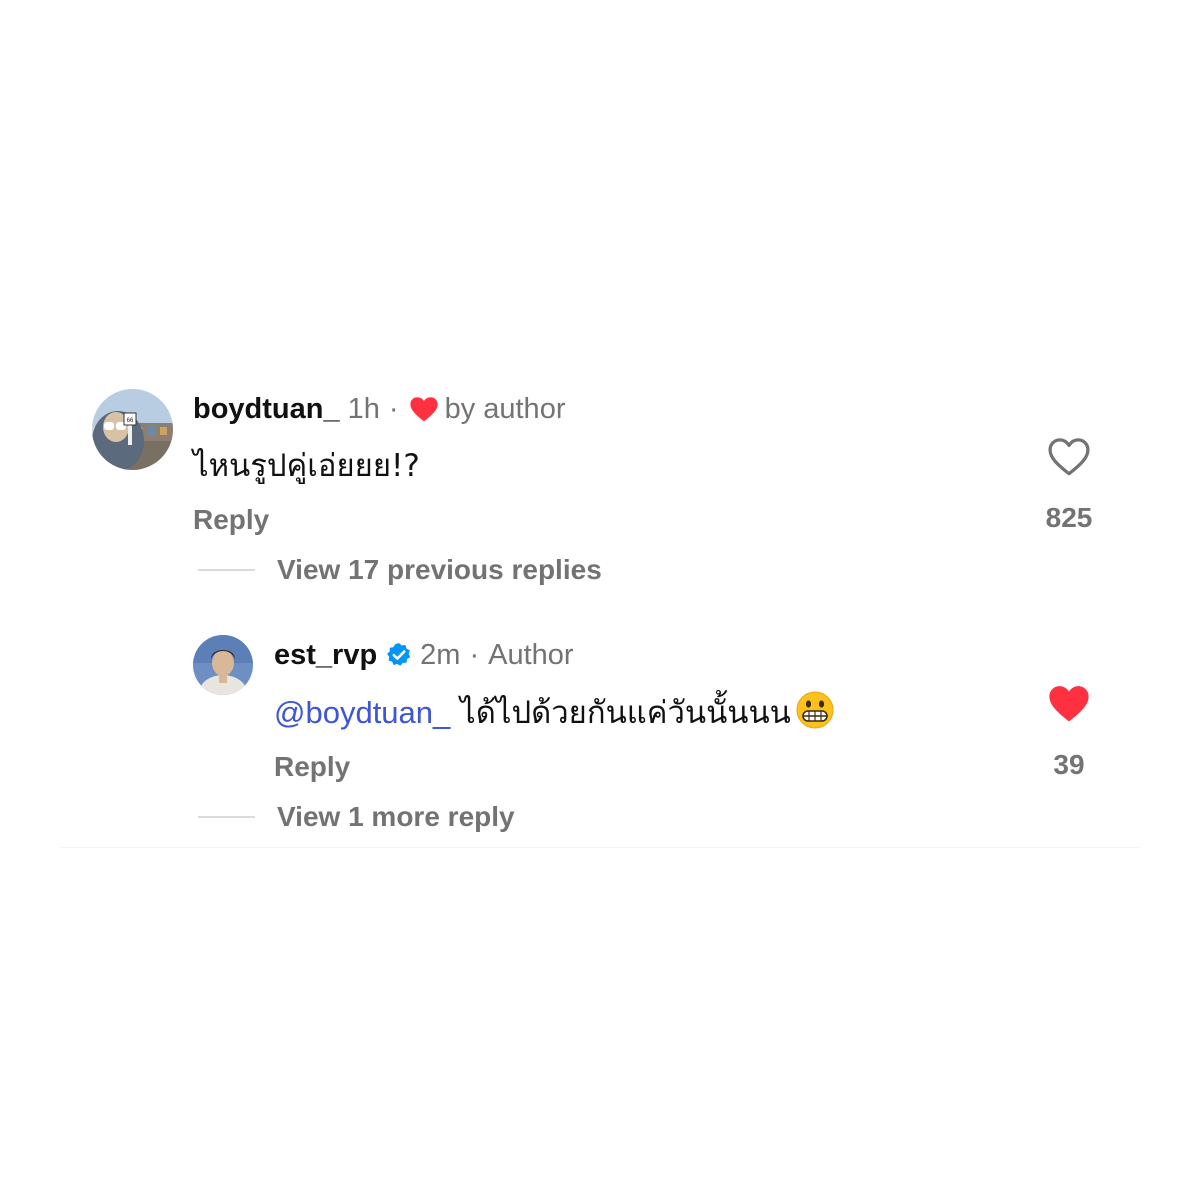 This screenshot has width=1200, height=1200. What do you see at coordinates (440, 655) in the screenshot?
I see `reply-time: 2m` at bounding box center [440, 655].